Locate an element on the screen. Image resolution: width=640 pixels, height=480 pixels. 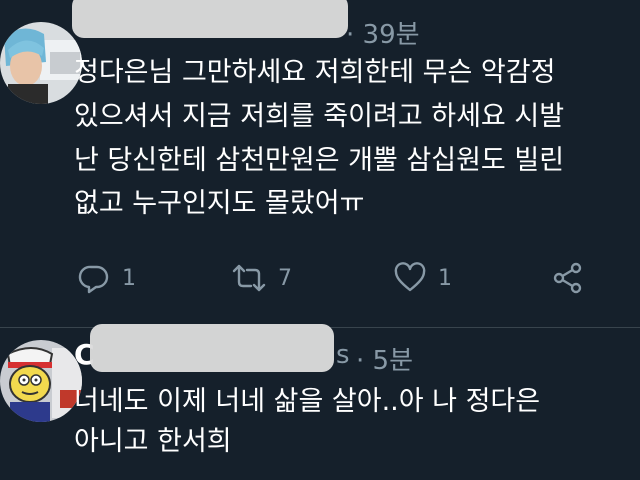
reply-icon is located at coordinates (93, 279).